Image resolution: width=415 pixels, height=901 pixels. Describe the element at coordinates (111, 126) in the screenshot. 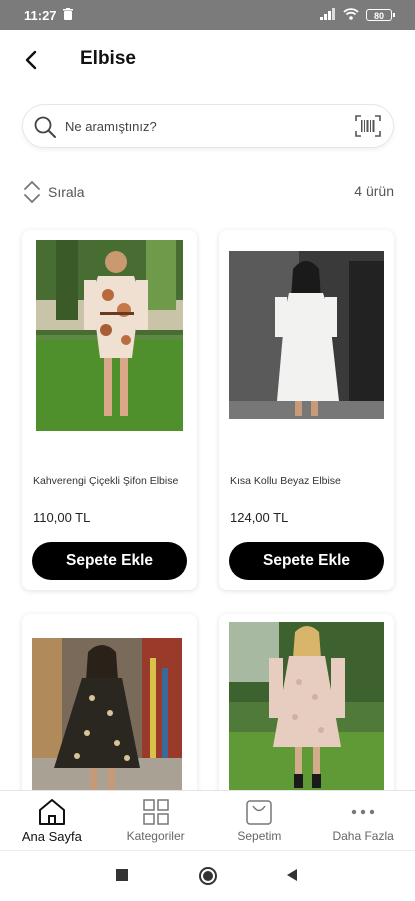

I see `search-input: Ne aramıştınız?` at that location.